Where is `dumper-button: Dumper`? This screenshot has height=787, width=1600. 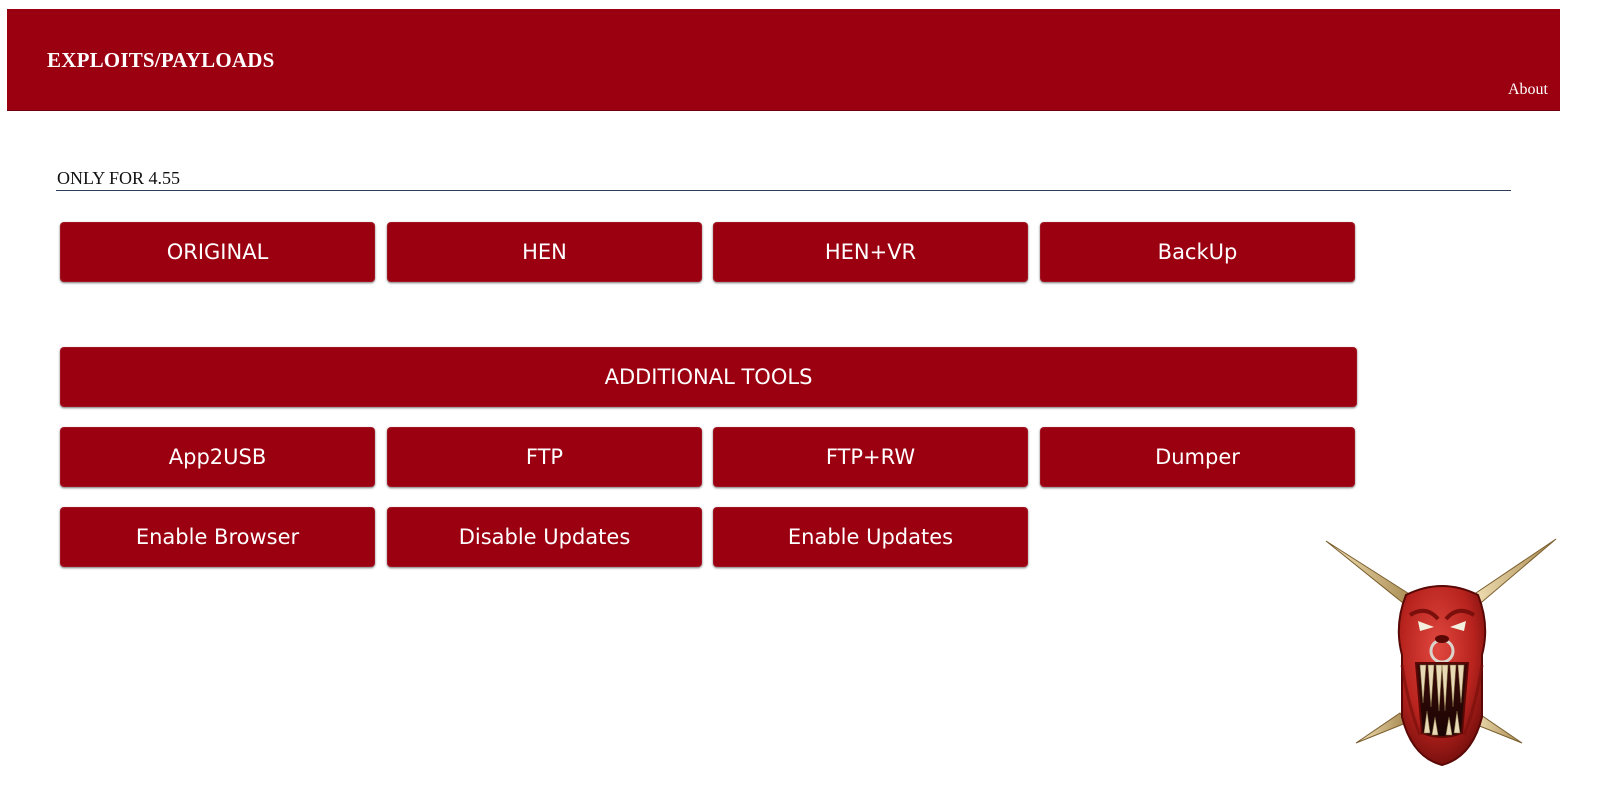
dumper-button: Dumper is located at coordinates (1197, 457).